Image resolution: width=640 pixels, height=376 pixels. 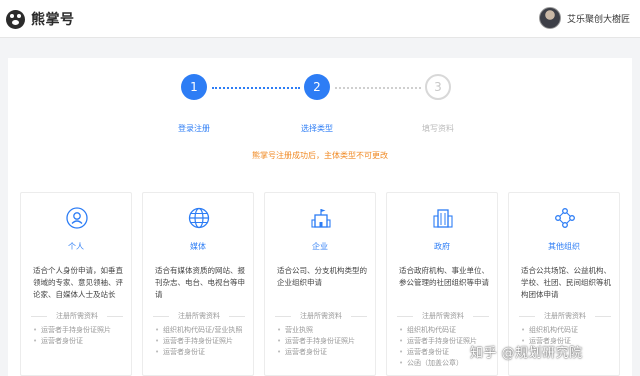 I want to click on brand-logo: 熊掌号, so click(x=40, y=19).